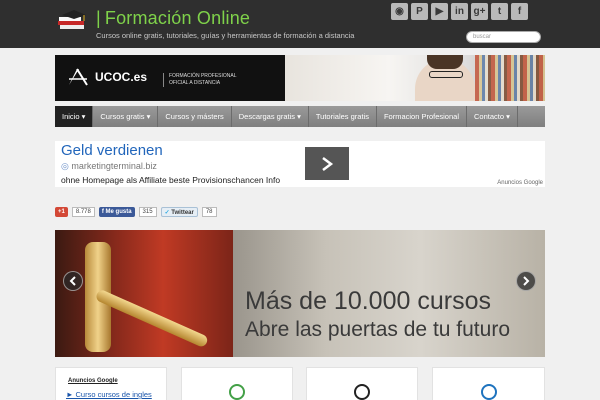 The width and height of the screenshot is (600, 400). Describe the element at coordinates (136, 212) in the screenshot. I see `share-bar: +1 8.778 f Me gusta 315 ✓ Twittear 78` at that location.